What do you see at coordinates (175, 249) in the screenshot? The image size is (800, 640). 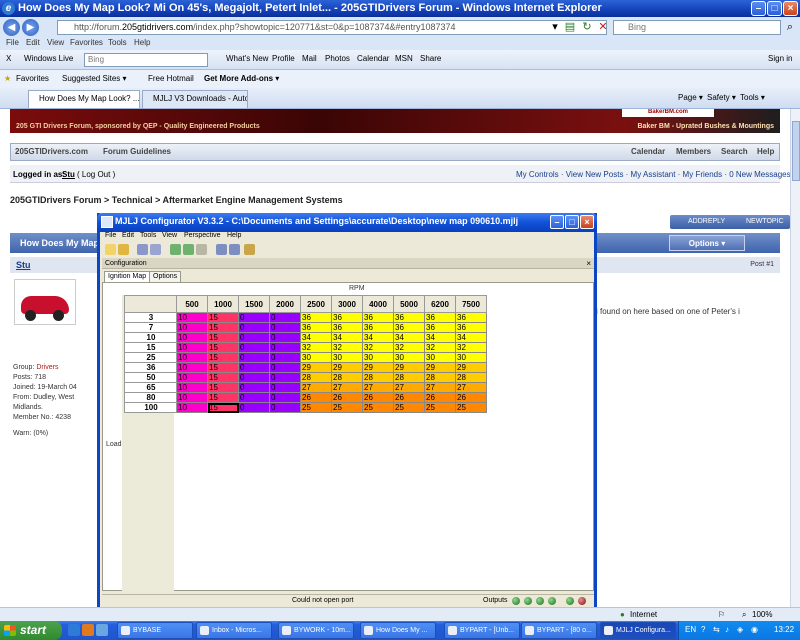 I see `upload-icon` at bounding box center [175, 249].